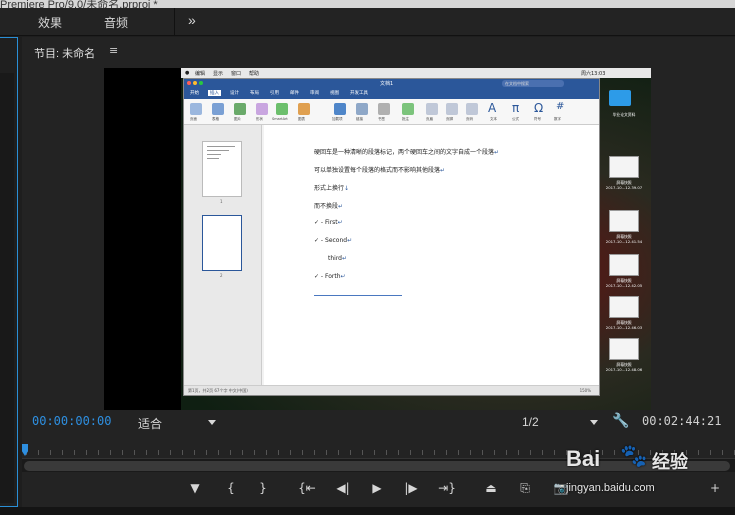 This screenshot has height=515, width=735. Describe the element at coordinates (50, 22) in the screenshot. I see `tab-effects: 效果` at that location.